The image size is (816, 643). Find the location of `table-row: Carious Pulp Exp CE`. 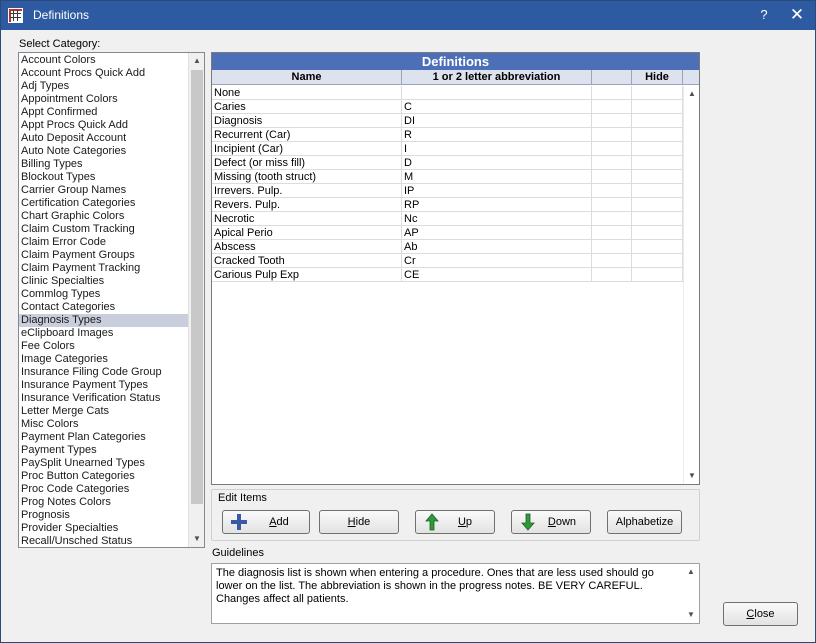

table-row: Carious Pulp Exp CE is located at coordinates (447, 275).